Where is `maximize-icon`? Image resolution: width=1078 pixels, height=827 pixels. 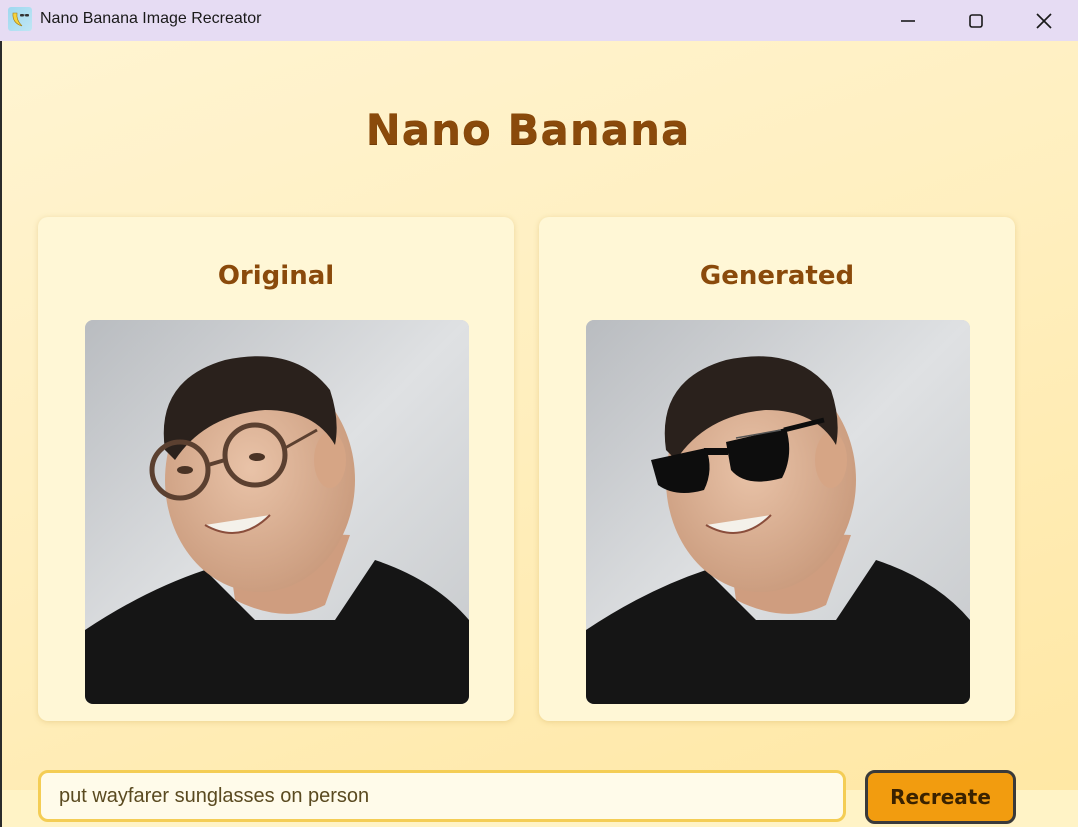 maximize-icon is located at coordinates (976, 20).